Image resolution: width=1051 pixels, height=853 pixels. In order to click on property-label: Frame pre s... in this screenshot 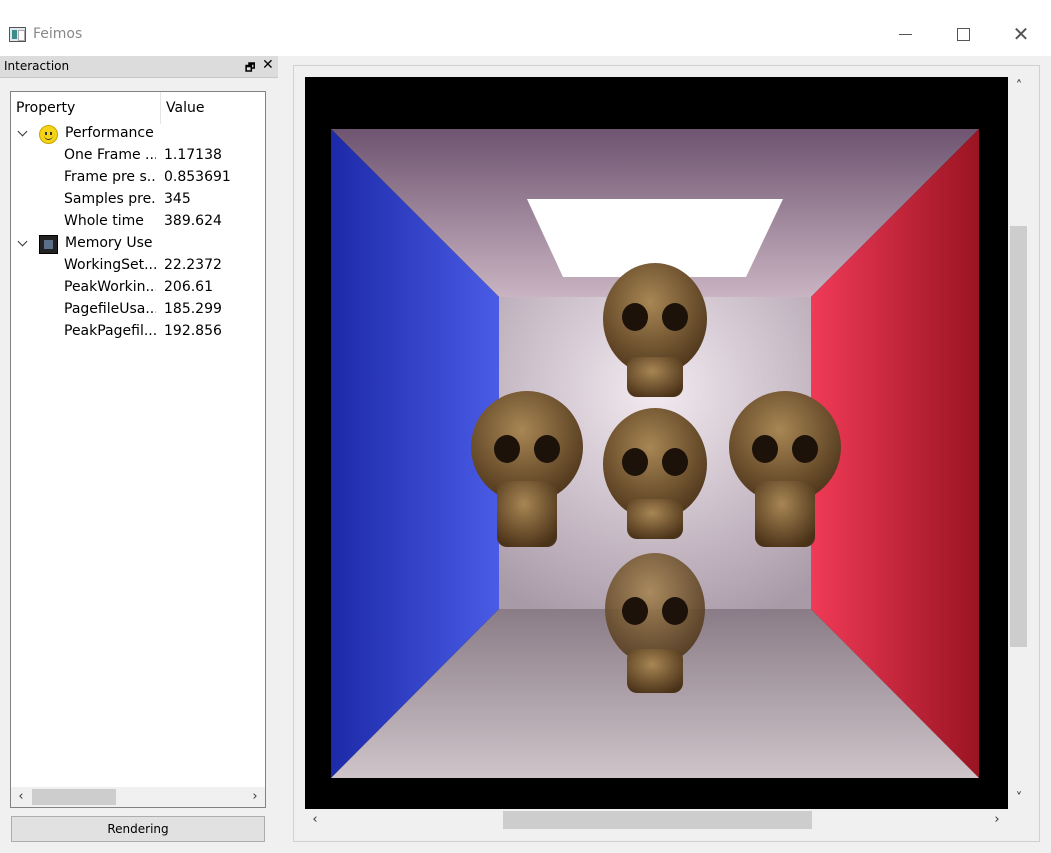, I will do `click(110, 177)`.